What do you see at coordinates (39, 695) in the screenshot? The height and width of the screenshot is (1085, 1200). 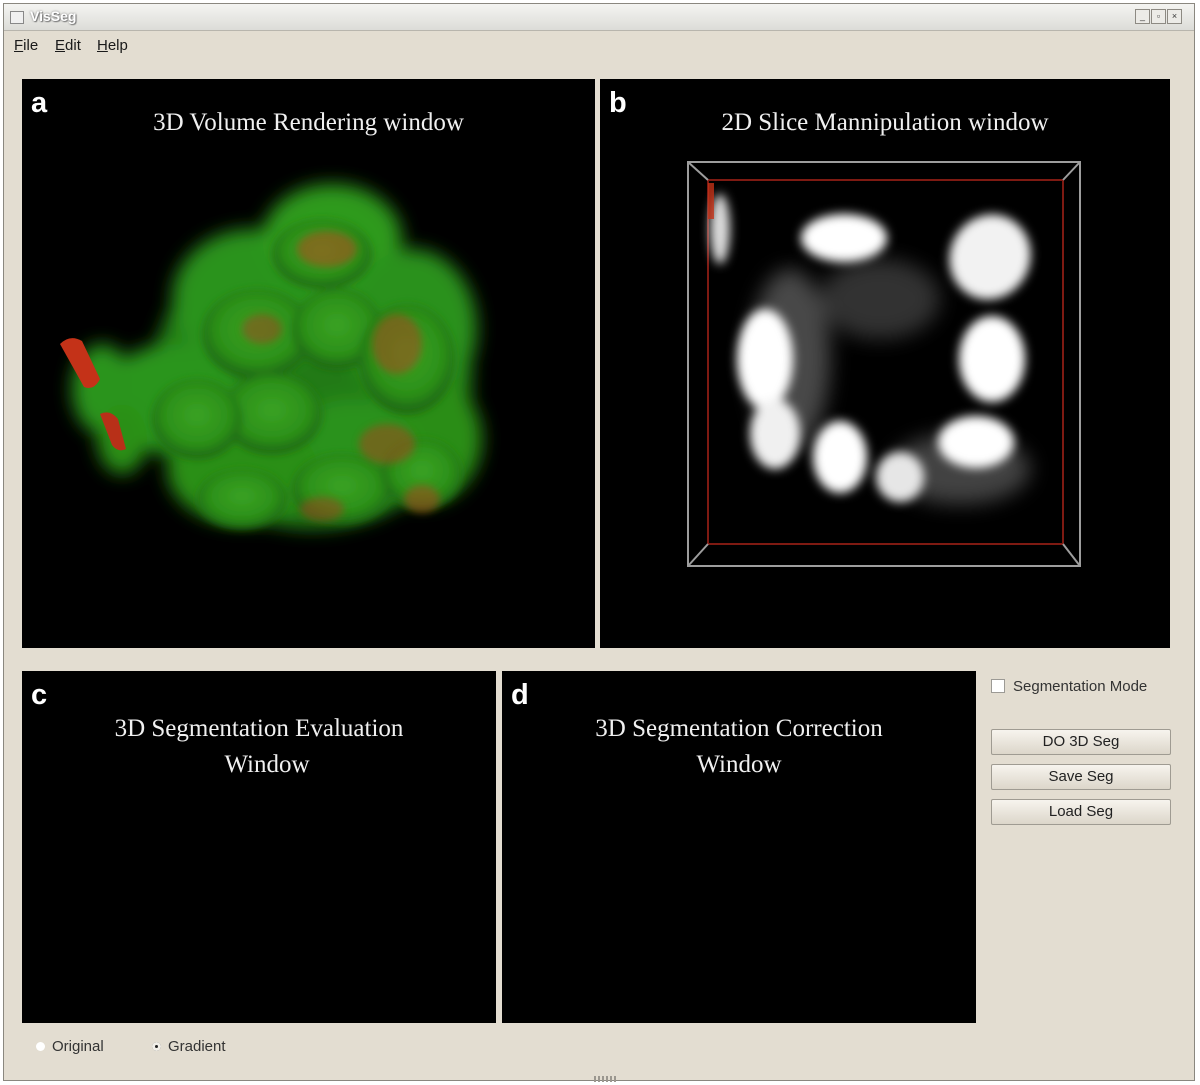 I see `pane-c-label: c` at bounding box center [39, 695].